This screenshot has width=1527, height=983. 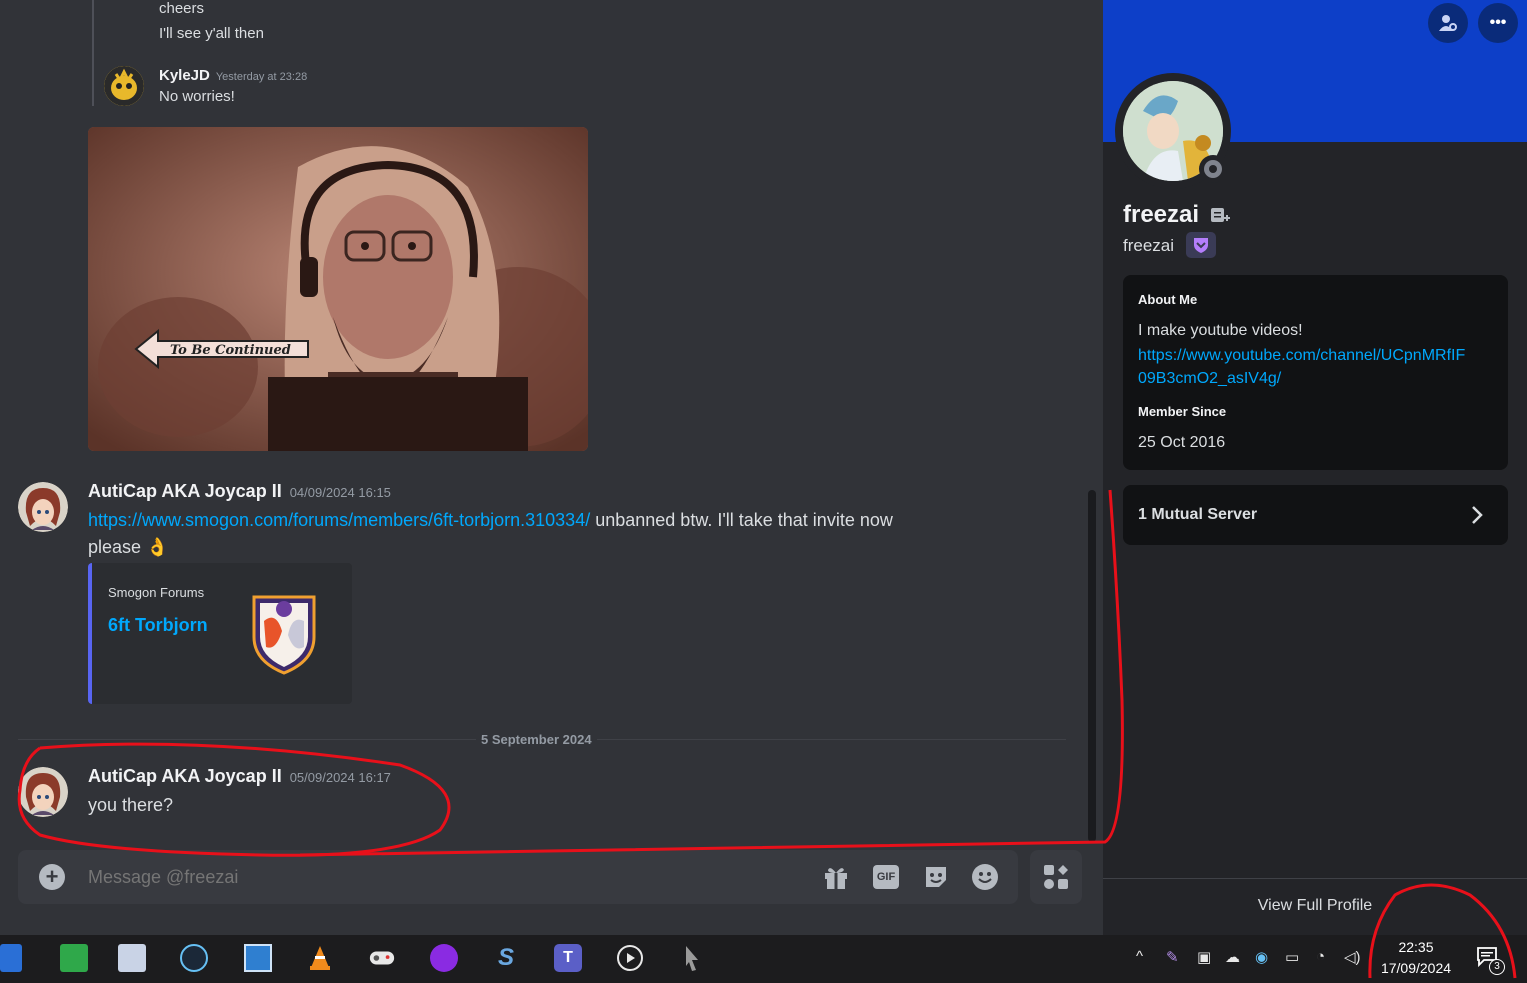 I want to click on chevron-right-icon, so click(x=1477, y=515).